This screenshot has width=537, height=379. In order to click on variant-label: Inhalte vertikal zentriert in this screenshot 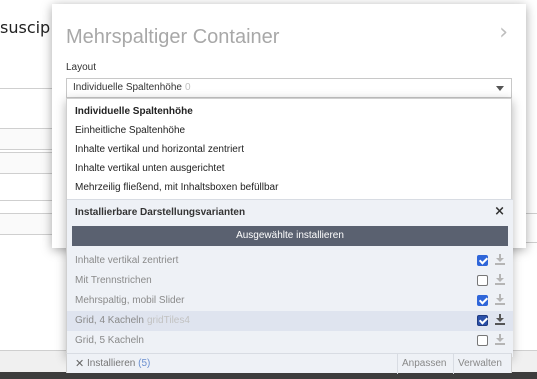, I will do `click(127, 260)`.